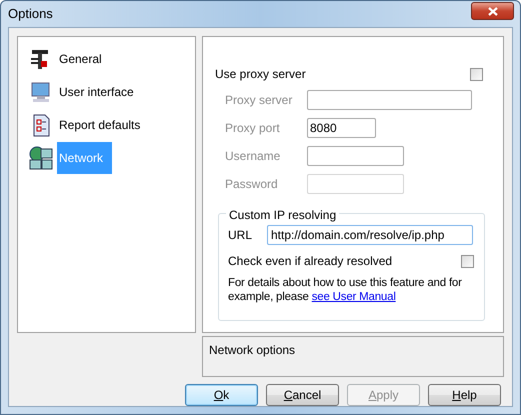  What do you see at coordinates (41, 158) in the screenshot?
I see `network-icon` at bounding box center [41, 158].